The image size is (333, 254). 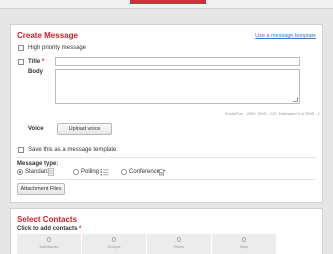 What do you see at coordinates (49, 229) in the screenshot?
I see `click-to-add-label: Click to add contacts *` at bounding box center [49, 229].